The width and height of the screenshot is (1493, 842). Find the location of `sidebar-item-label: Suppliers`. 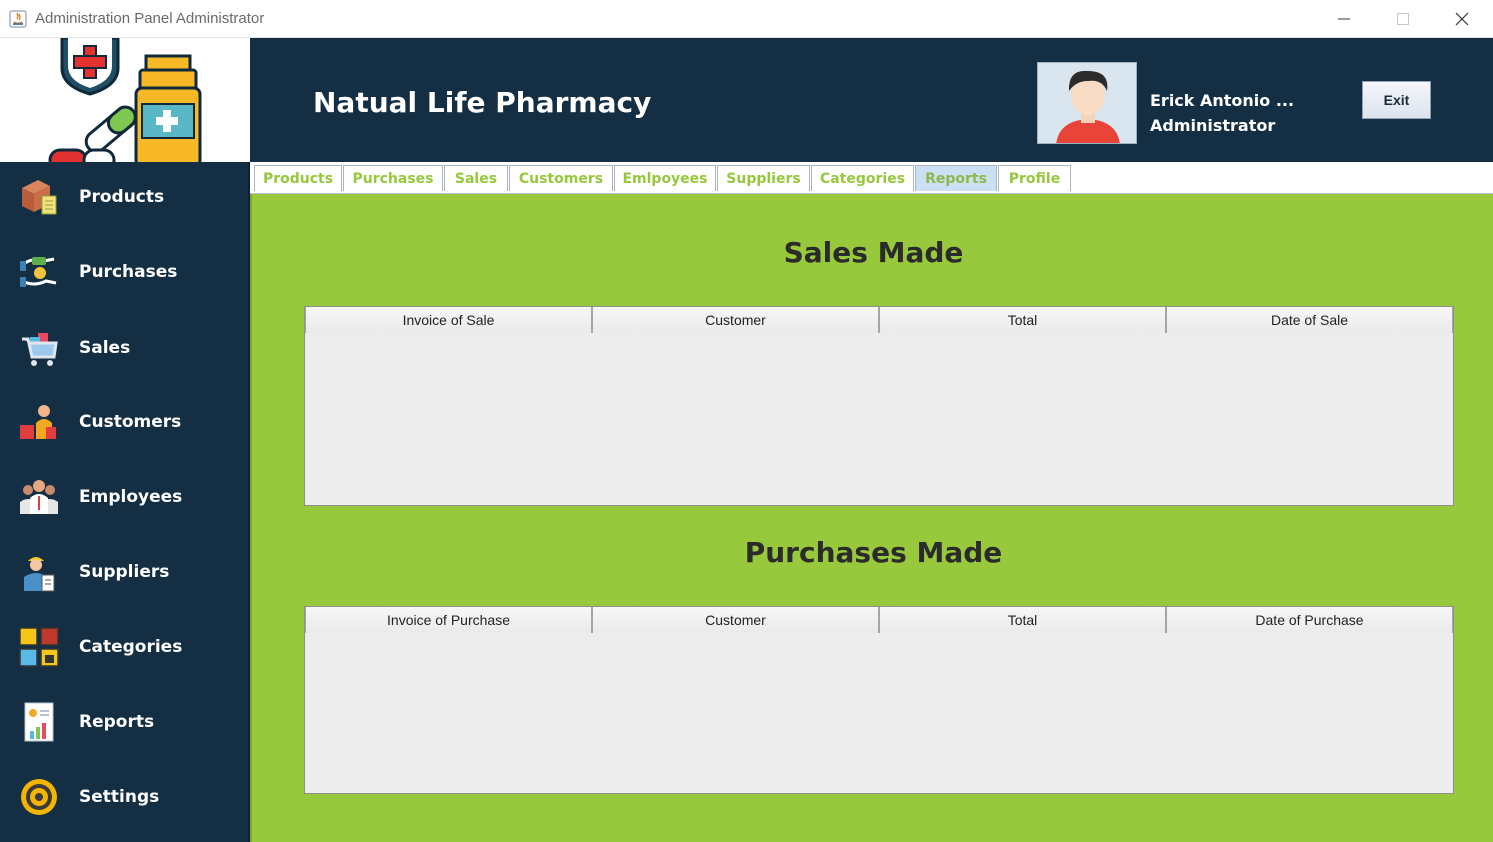

sidebar-item-label: Suppliers is located at coordinates (124, 571).